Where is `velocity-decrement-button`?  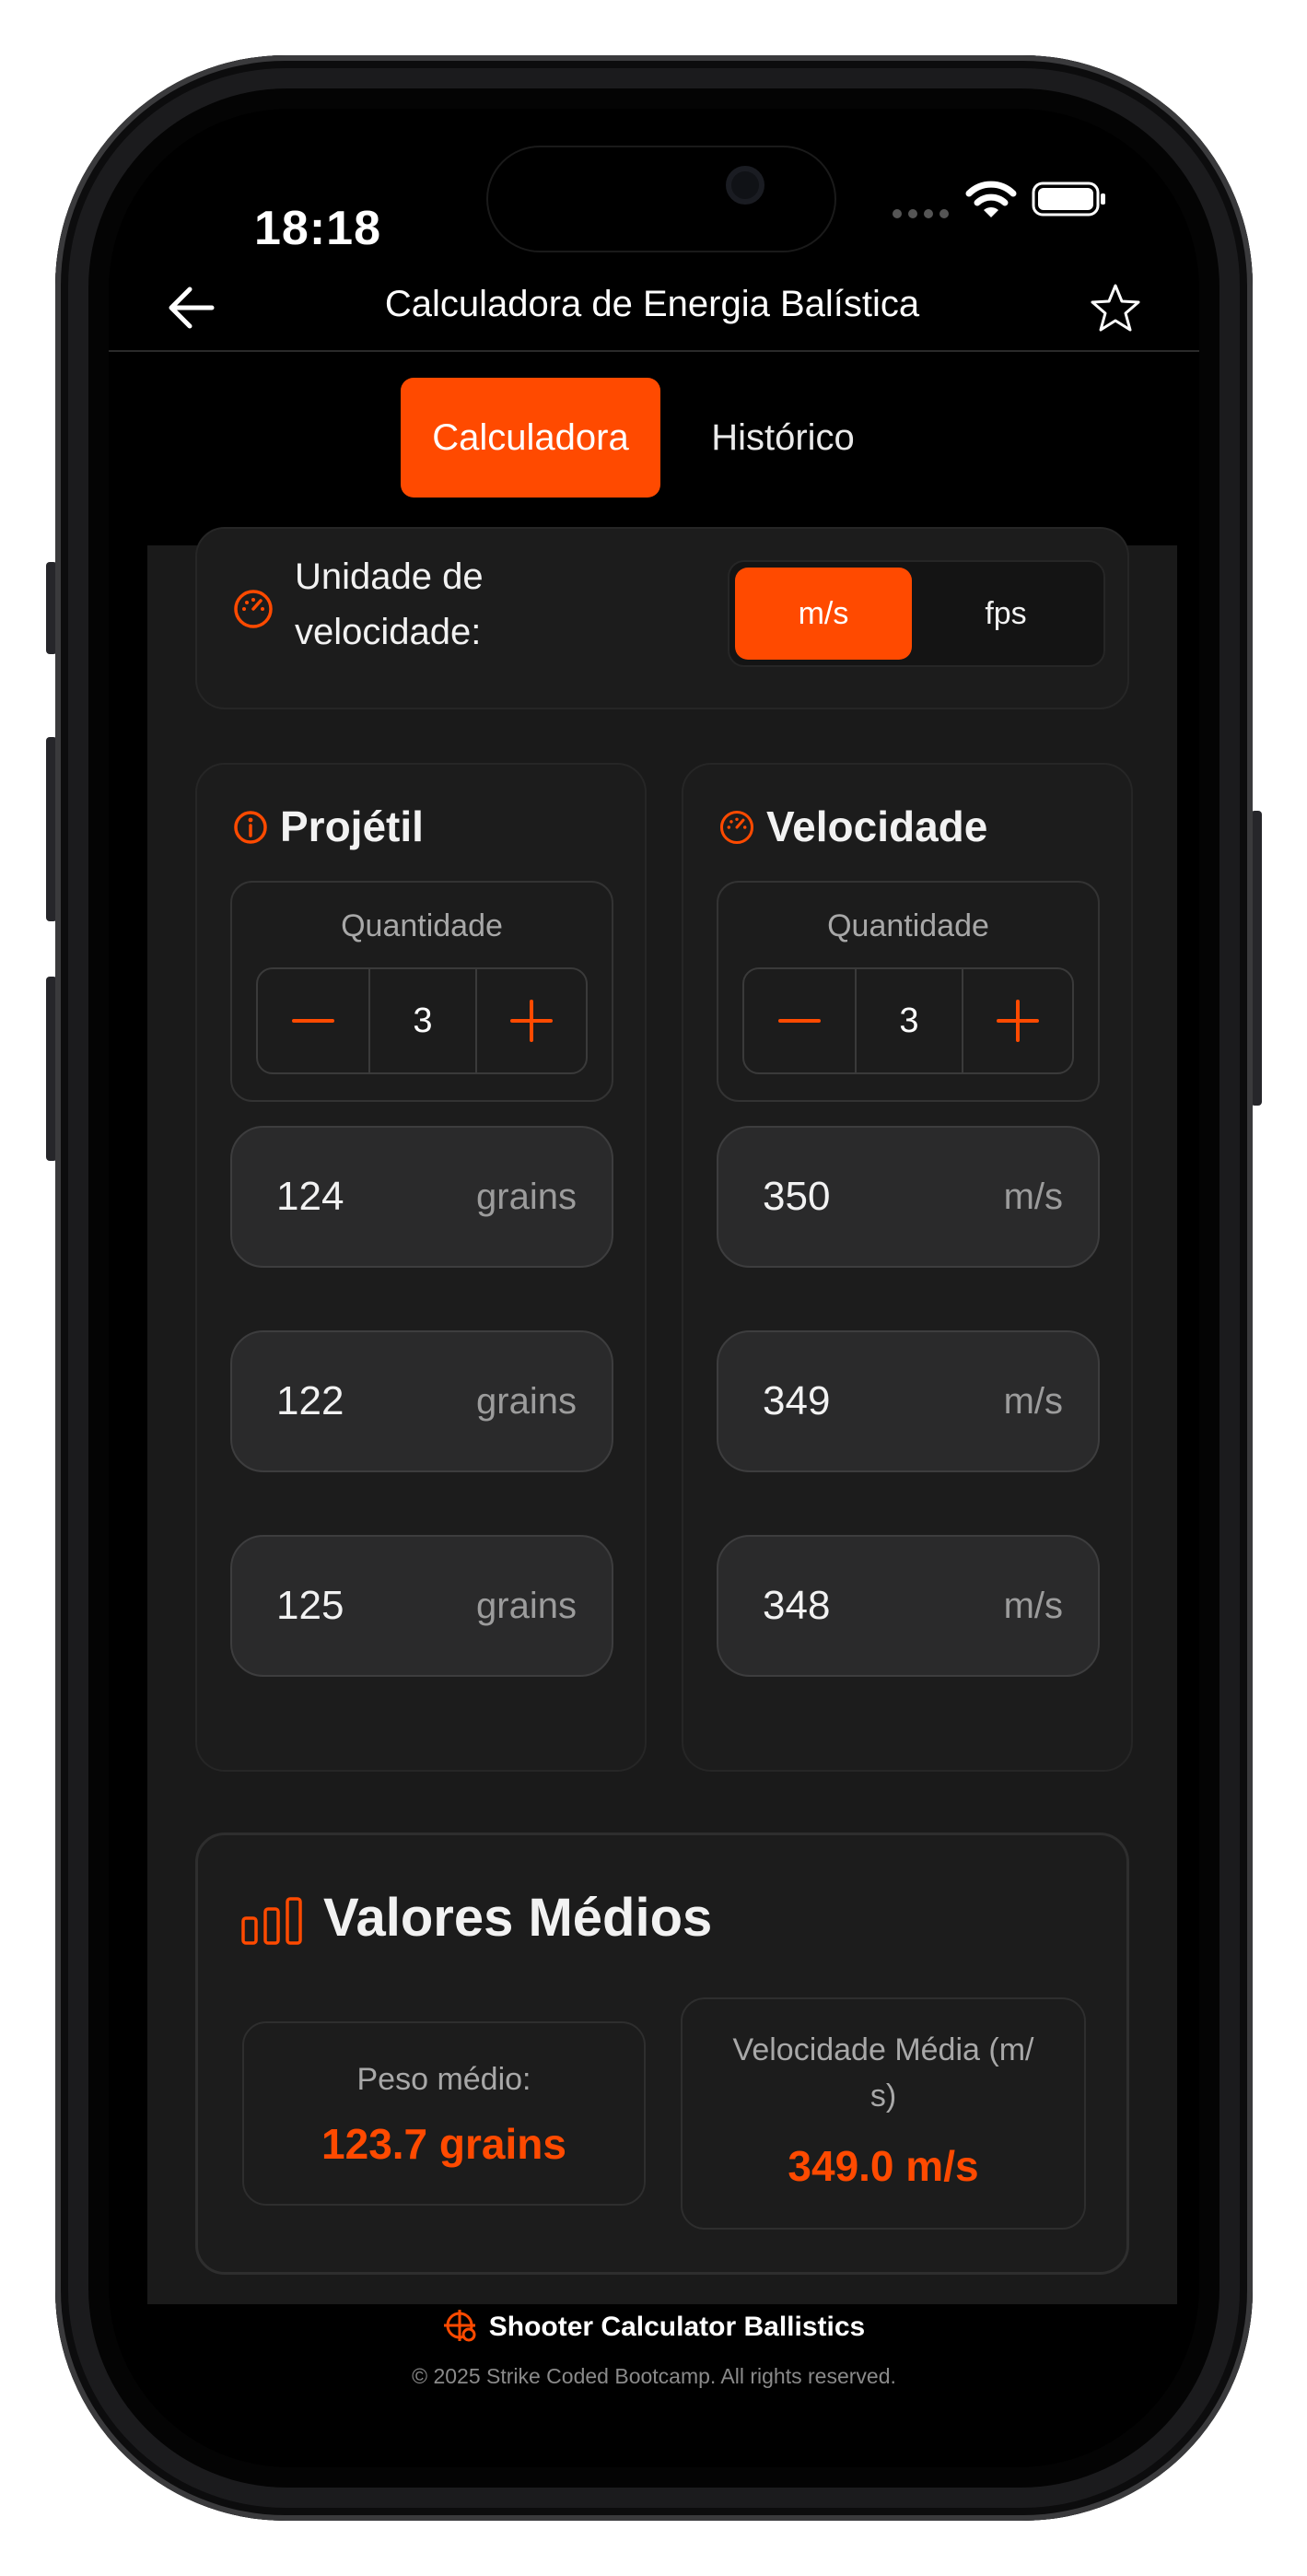
velocity-decrement-button is located at coordinates (800, 1020).